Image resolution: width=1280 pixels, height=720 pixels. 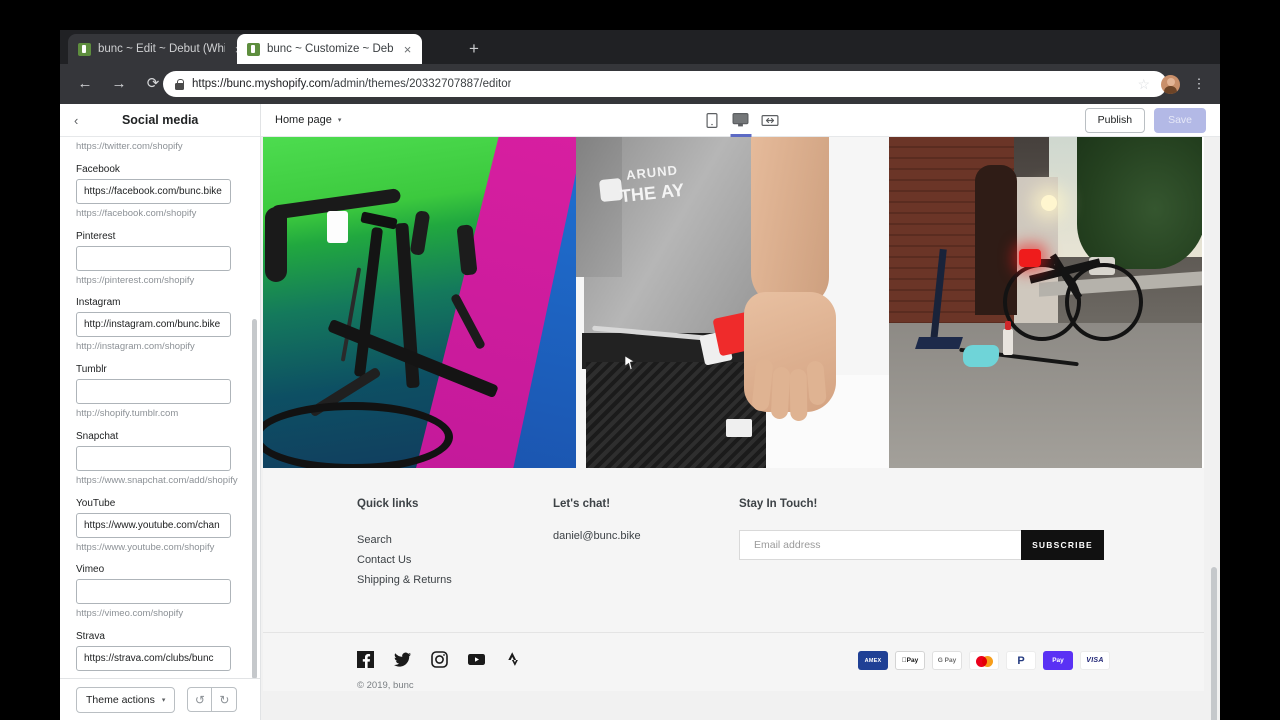 I want to click on helper-text-twitter: https://twitter.com/shopify, so click(x=129, y=146).